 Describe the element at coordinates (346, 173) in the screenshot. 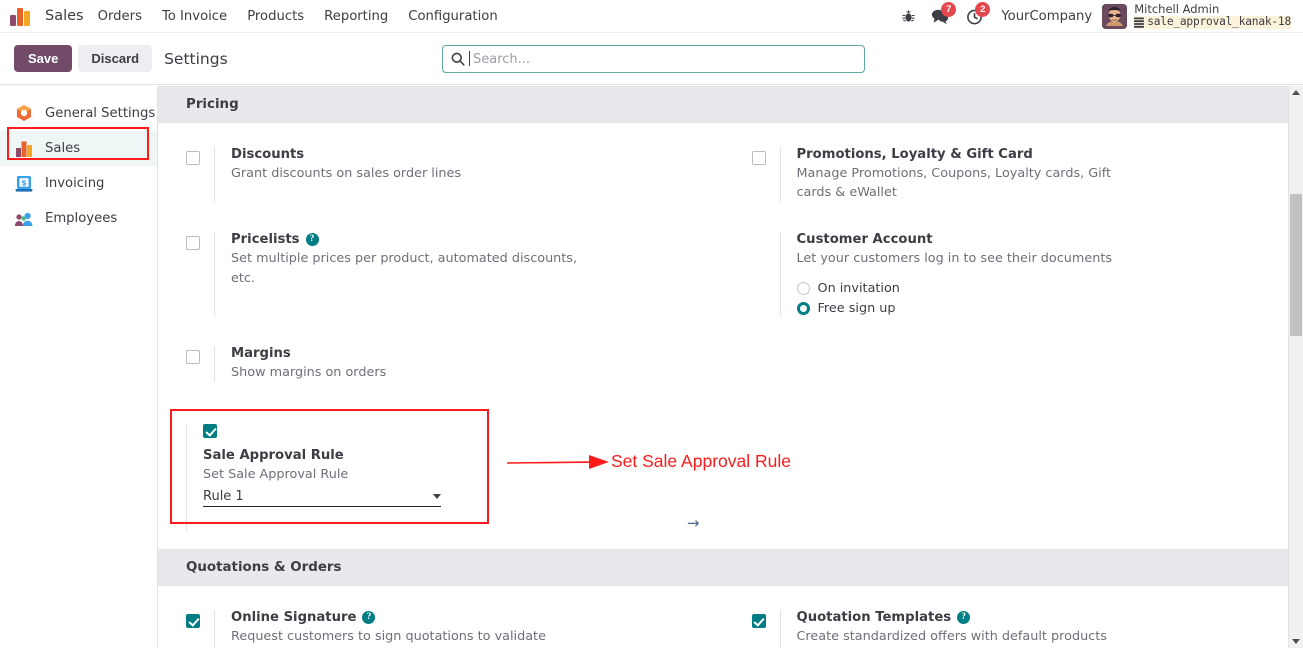

I see `discounts-description: Grant discounts on sales order lines` at that location.